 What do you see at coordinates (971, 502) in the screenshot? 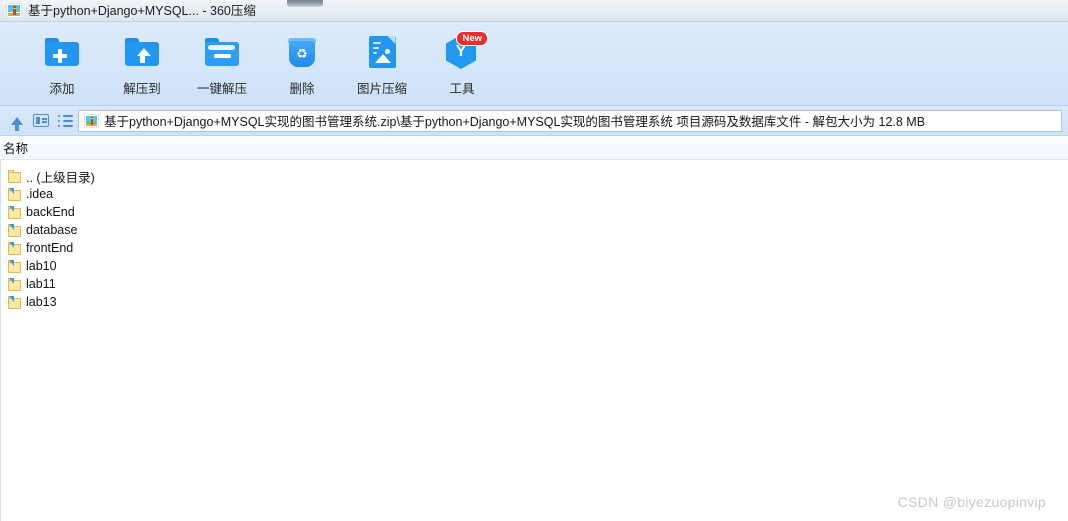
I see `watermark: CSDN @biyezuopinvip` at bounding box center [971, 502].